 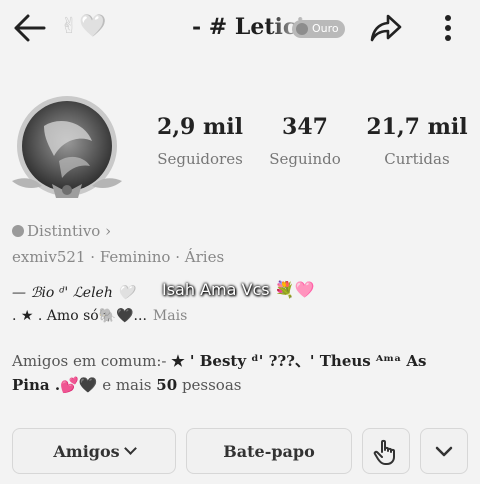 I want to click on stat-value: 2,9 mil, so click(x=200, y=127).